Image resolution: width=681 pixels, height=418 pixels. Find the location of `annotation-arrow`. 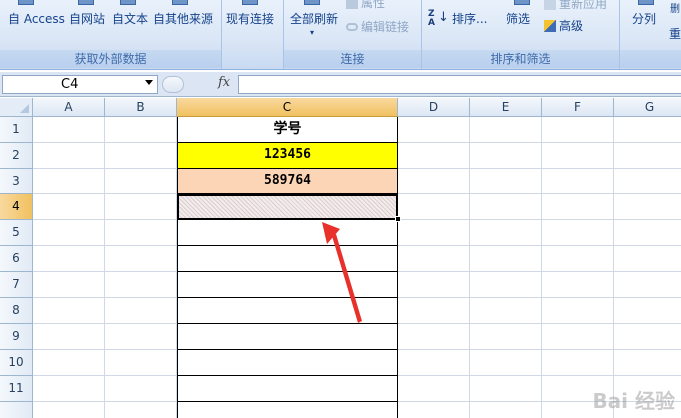

annotation-arrow is located at coordinates (342, 272).